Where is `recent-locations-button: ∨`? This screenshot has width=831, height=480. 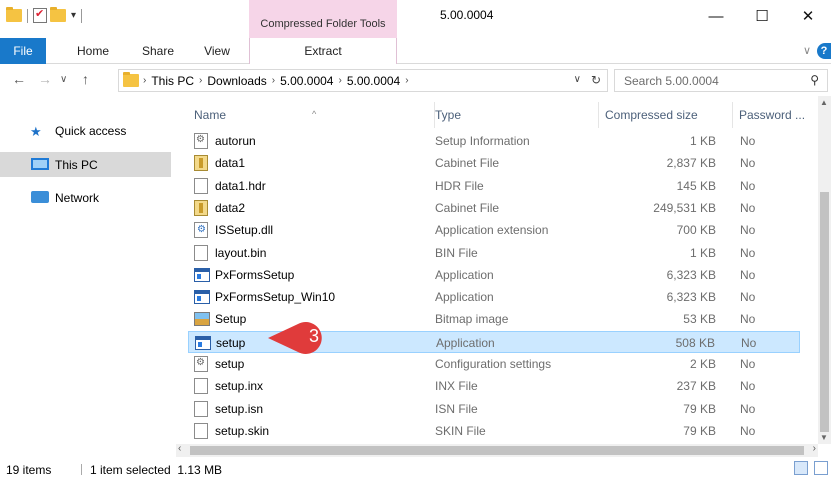
recent-locations-button: ∨ is located at coordinates (63, 79).